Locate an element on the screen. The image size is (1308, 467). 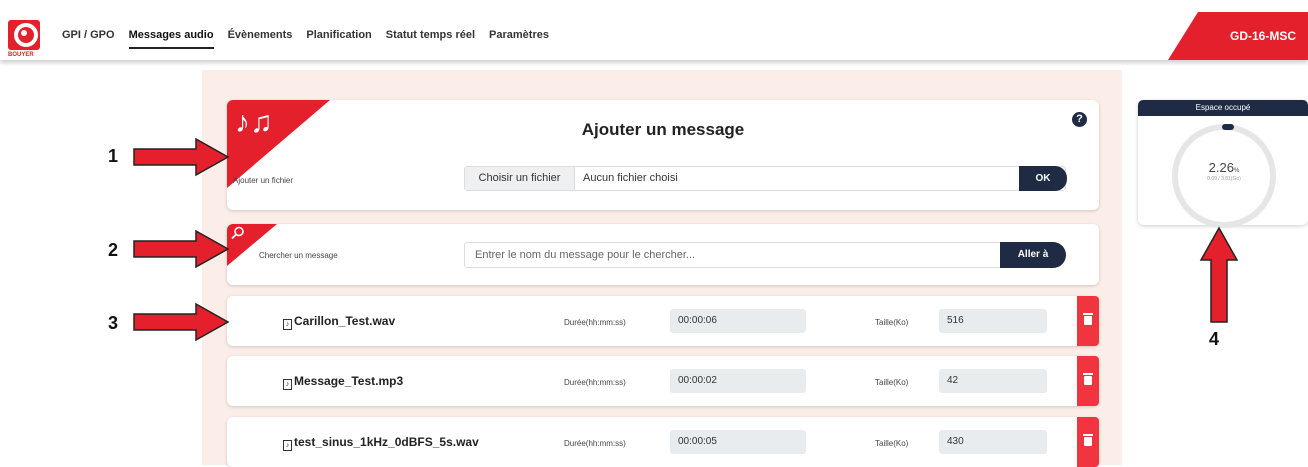
choose-file-button: Choisir un fichier is located at coordinates (520, 178).